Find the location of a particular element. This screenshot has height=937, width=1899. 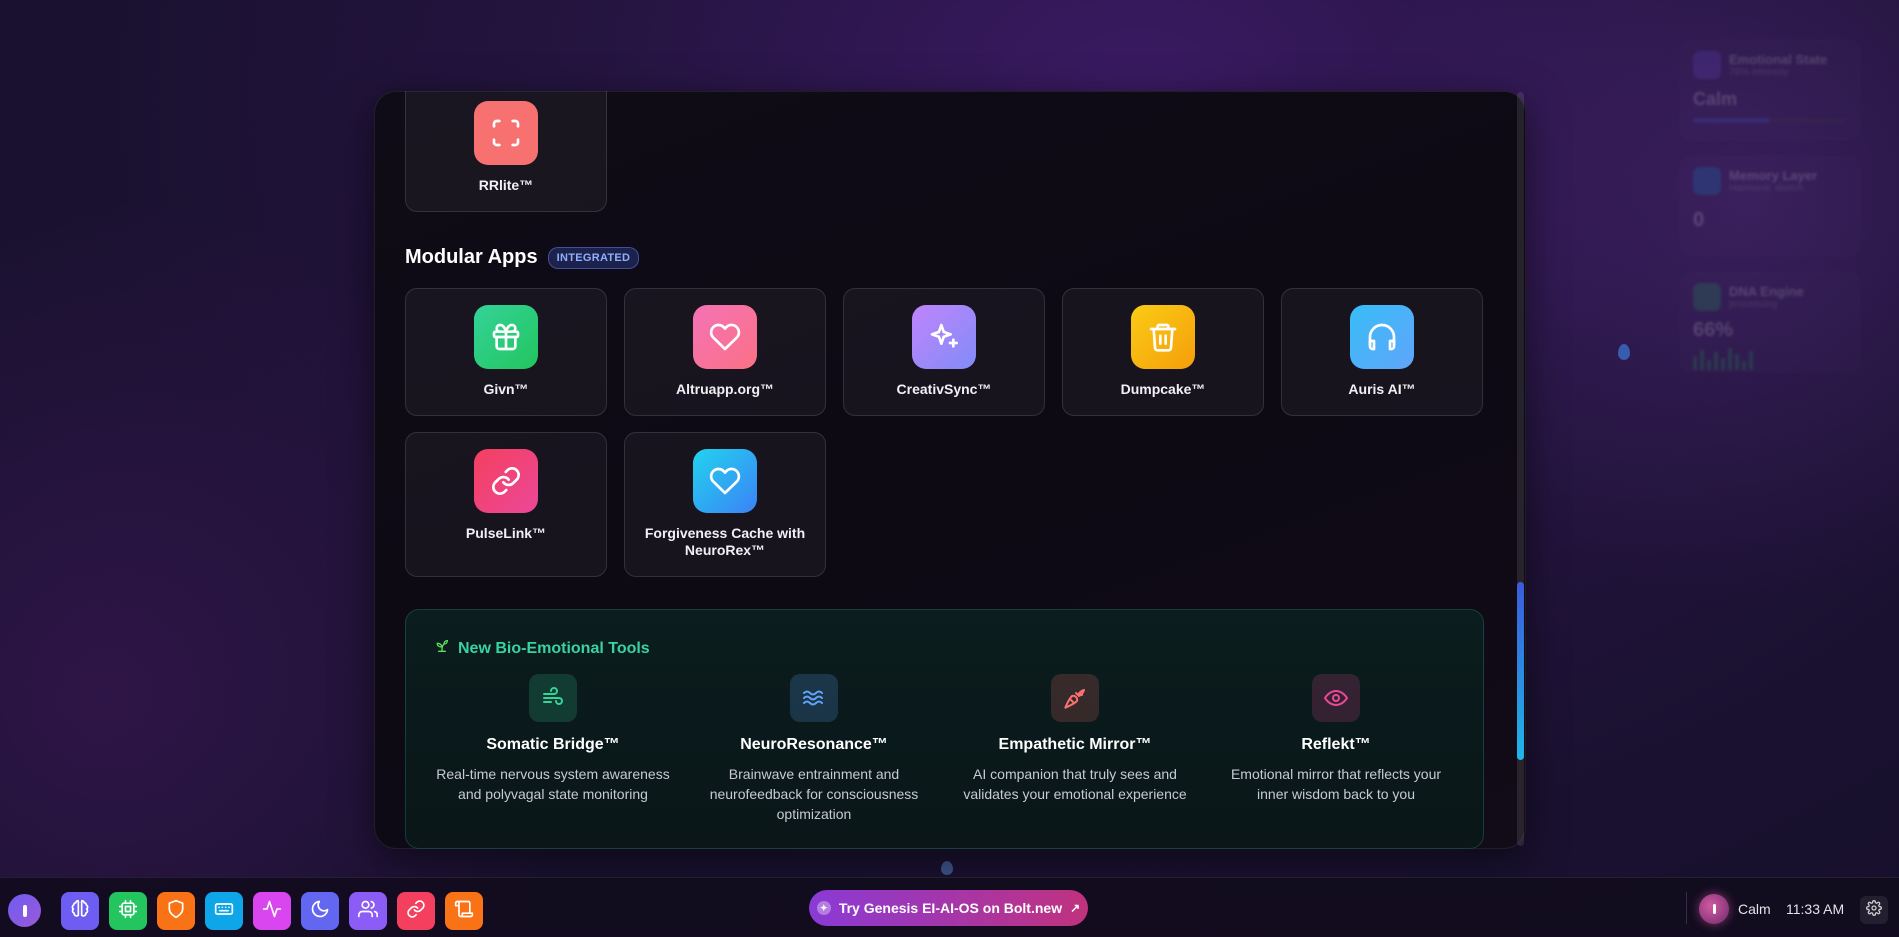

eye-icon is located at coordinates (1336, 698).